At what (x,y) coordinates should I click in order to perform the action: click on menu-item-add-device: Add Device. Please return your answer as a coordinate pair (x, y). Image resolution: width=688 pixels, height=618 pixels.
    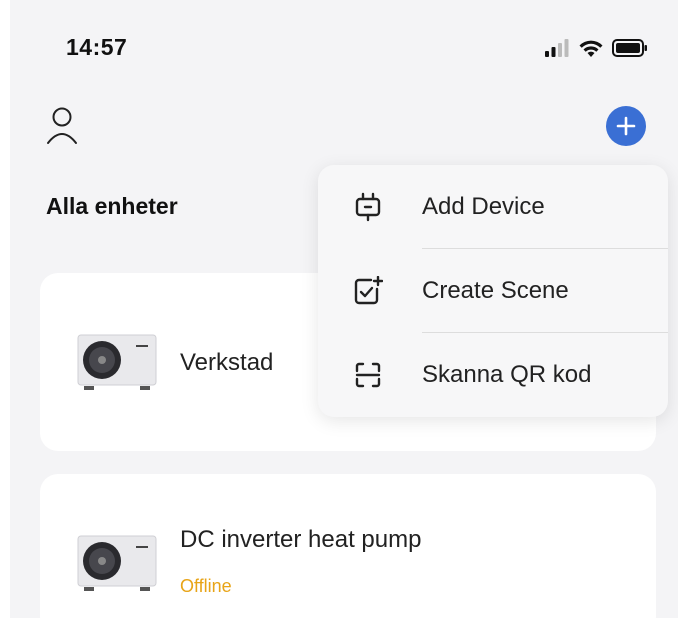
    Looking at the image, I should click on (493, 207).